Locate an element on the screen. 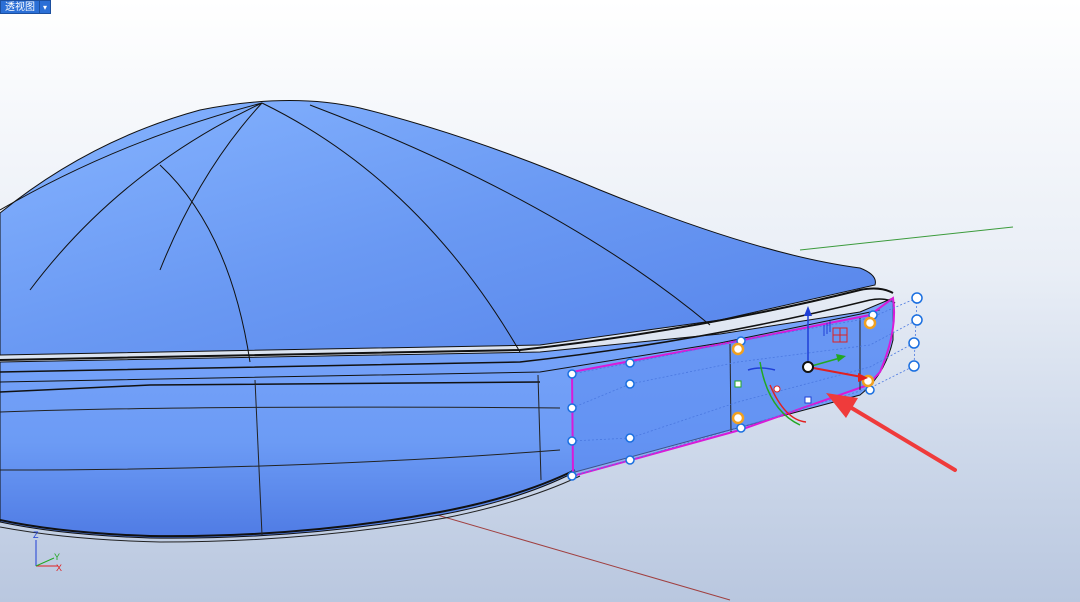  world-y-axis-line is located at coordinates (906, 238).